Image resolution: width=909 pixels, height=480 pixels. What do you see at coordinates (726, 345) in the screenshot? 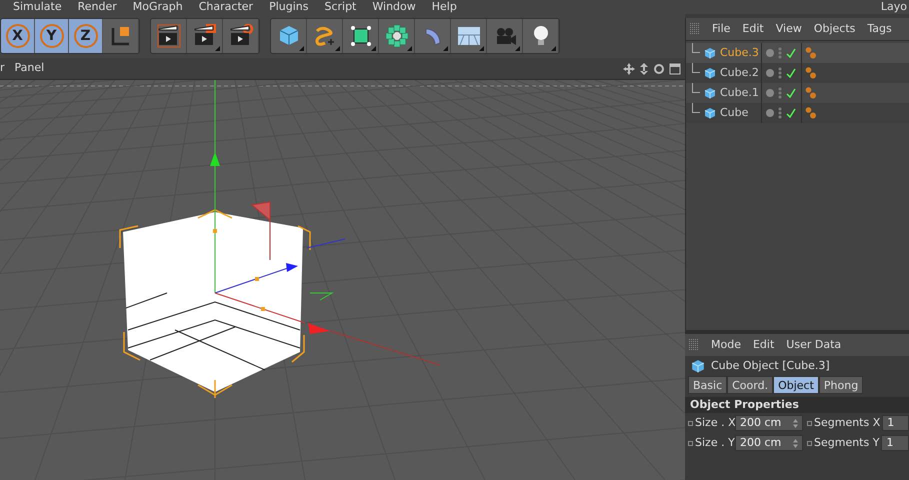
I see `attribute-menu-item: Mode` at bounding box center [726, 345].